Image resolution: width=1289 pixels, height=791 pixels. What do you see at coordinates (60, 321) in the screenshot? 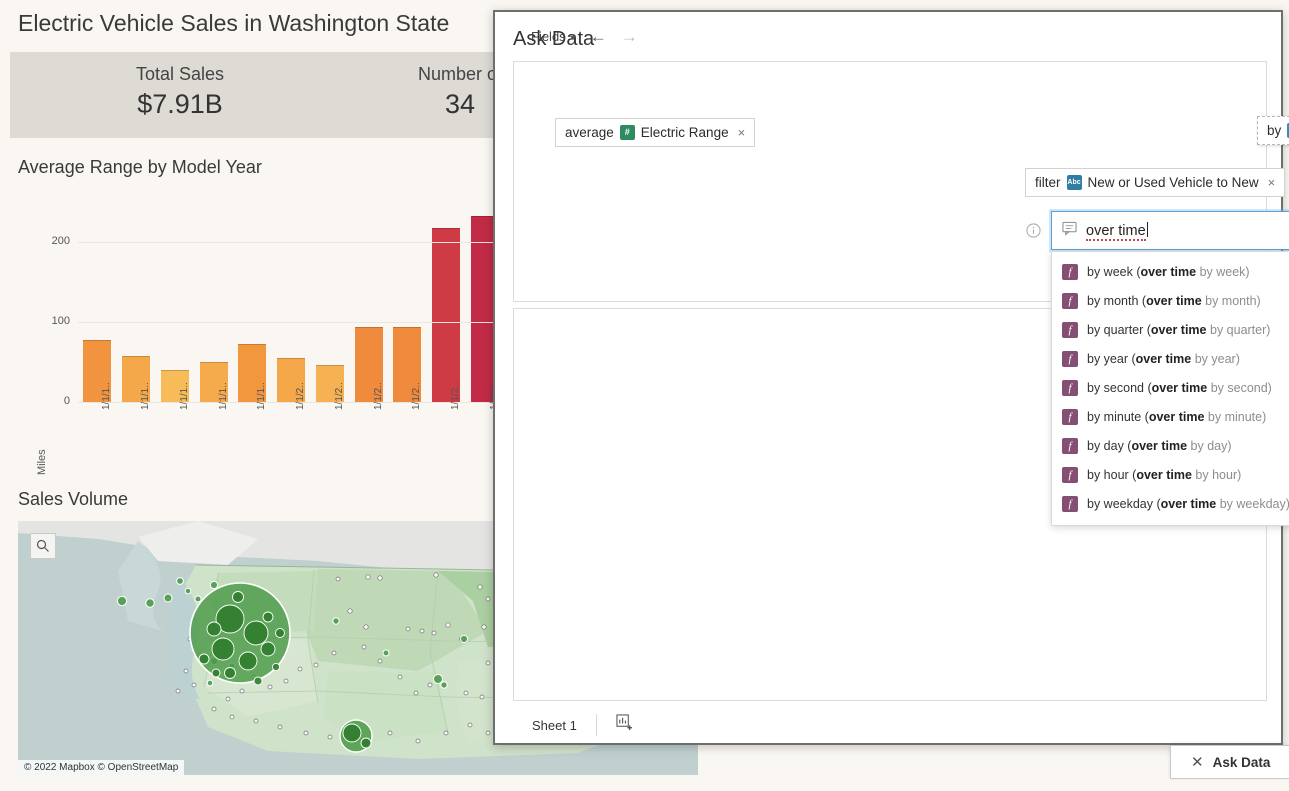
I see `y-axis-tick: 100` at bounding box center [60, 321].